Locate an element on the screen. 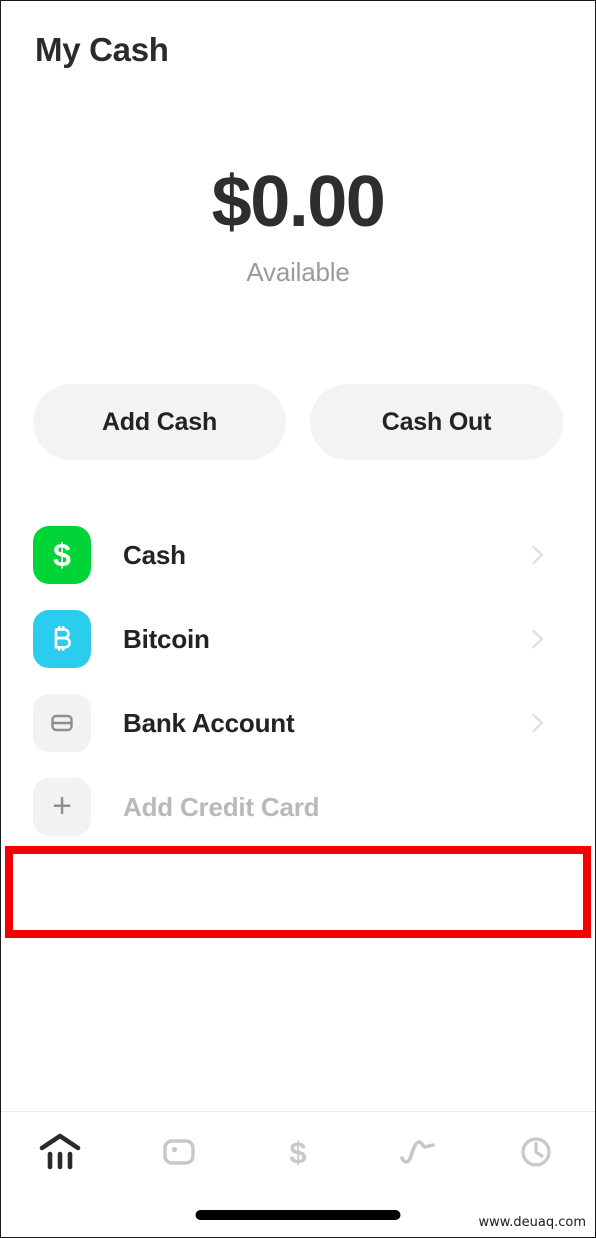  bank-home-icon is located at coordinates (60, 1151).